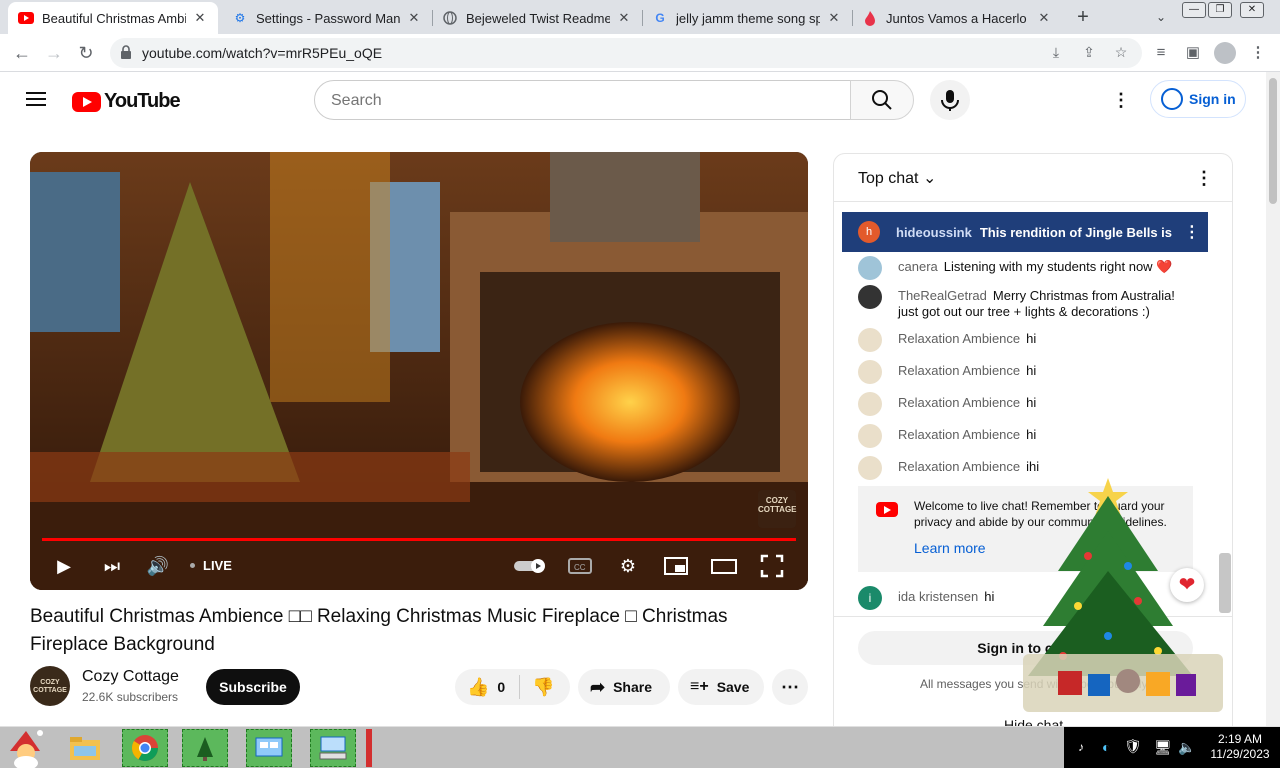 Image resolution: width=1280 pixels, height=768 pixels. I want to click on tab-settings: ⚙ Settings - Password Manag ✕, so click(327, 18).